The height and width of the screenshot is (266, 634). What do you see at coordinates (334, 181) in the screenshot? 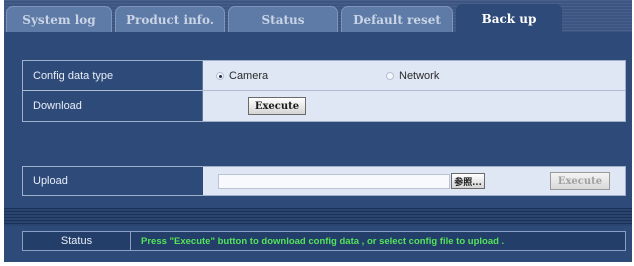
I see `upload-file-input` at bounding box center [334, 181].